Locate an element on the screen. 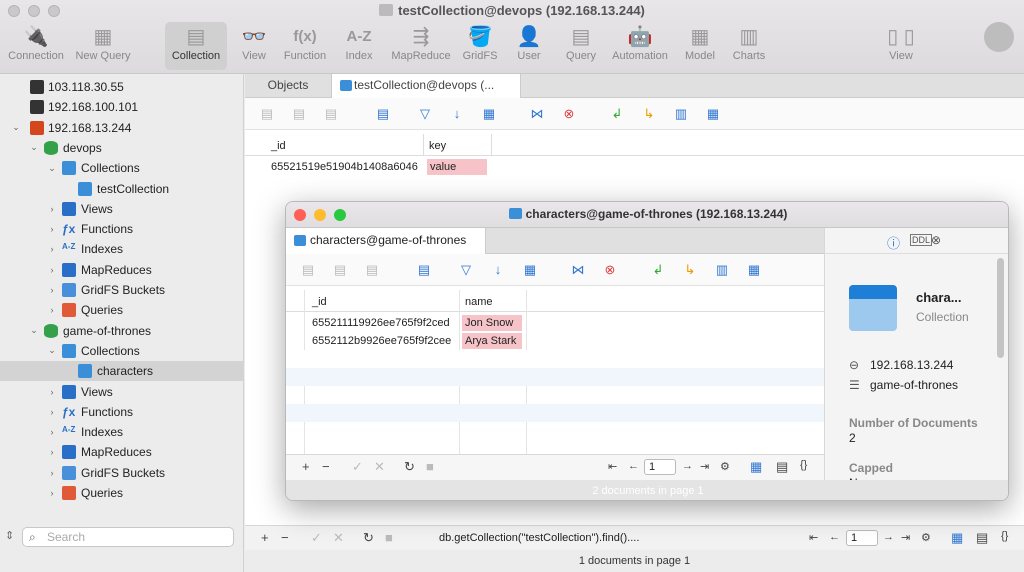 The image size is (1024, 572). stats-icon: ▦ is located at coordinates (754, 270).